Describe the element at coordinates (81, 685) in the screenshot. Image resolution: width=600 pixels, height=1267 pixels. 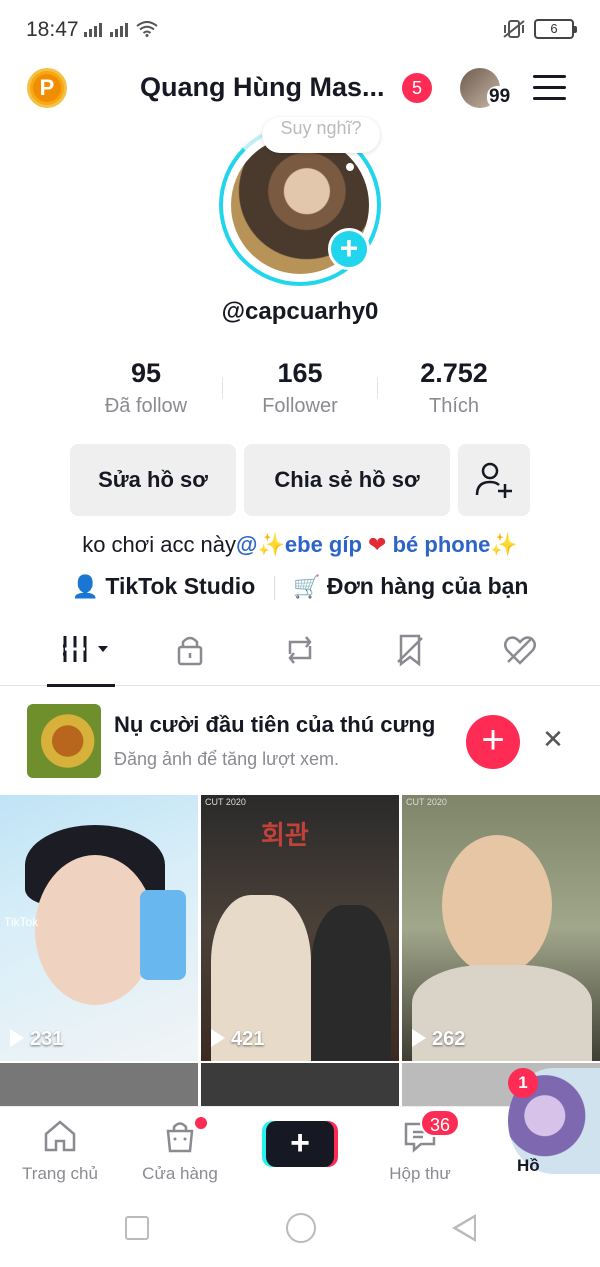
I see `active-tab-indicator` at that location.